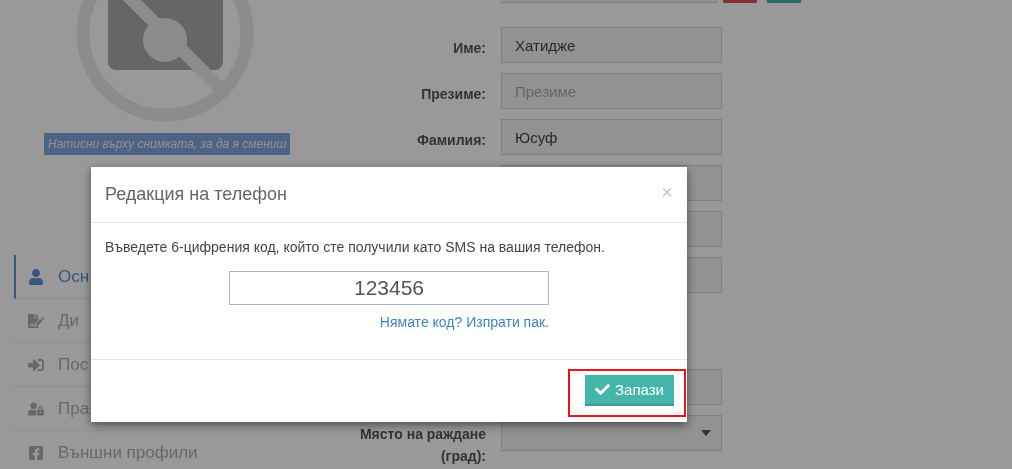 Image resolution: width=1012 pixels, height=469 pixels. Describe the element at coordinates (611, 137) in the screenshot. I see `text-field: Юсуф` at that location.